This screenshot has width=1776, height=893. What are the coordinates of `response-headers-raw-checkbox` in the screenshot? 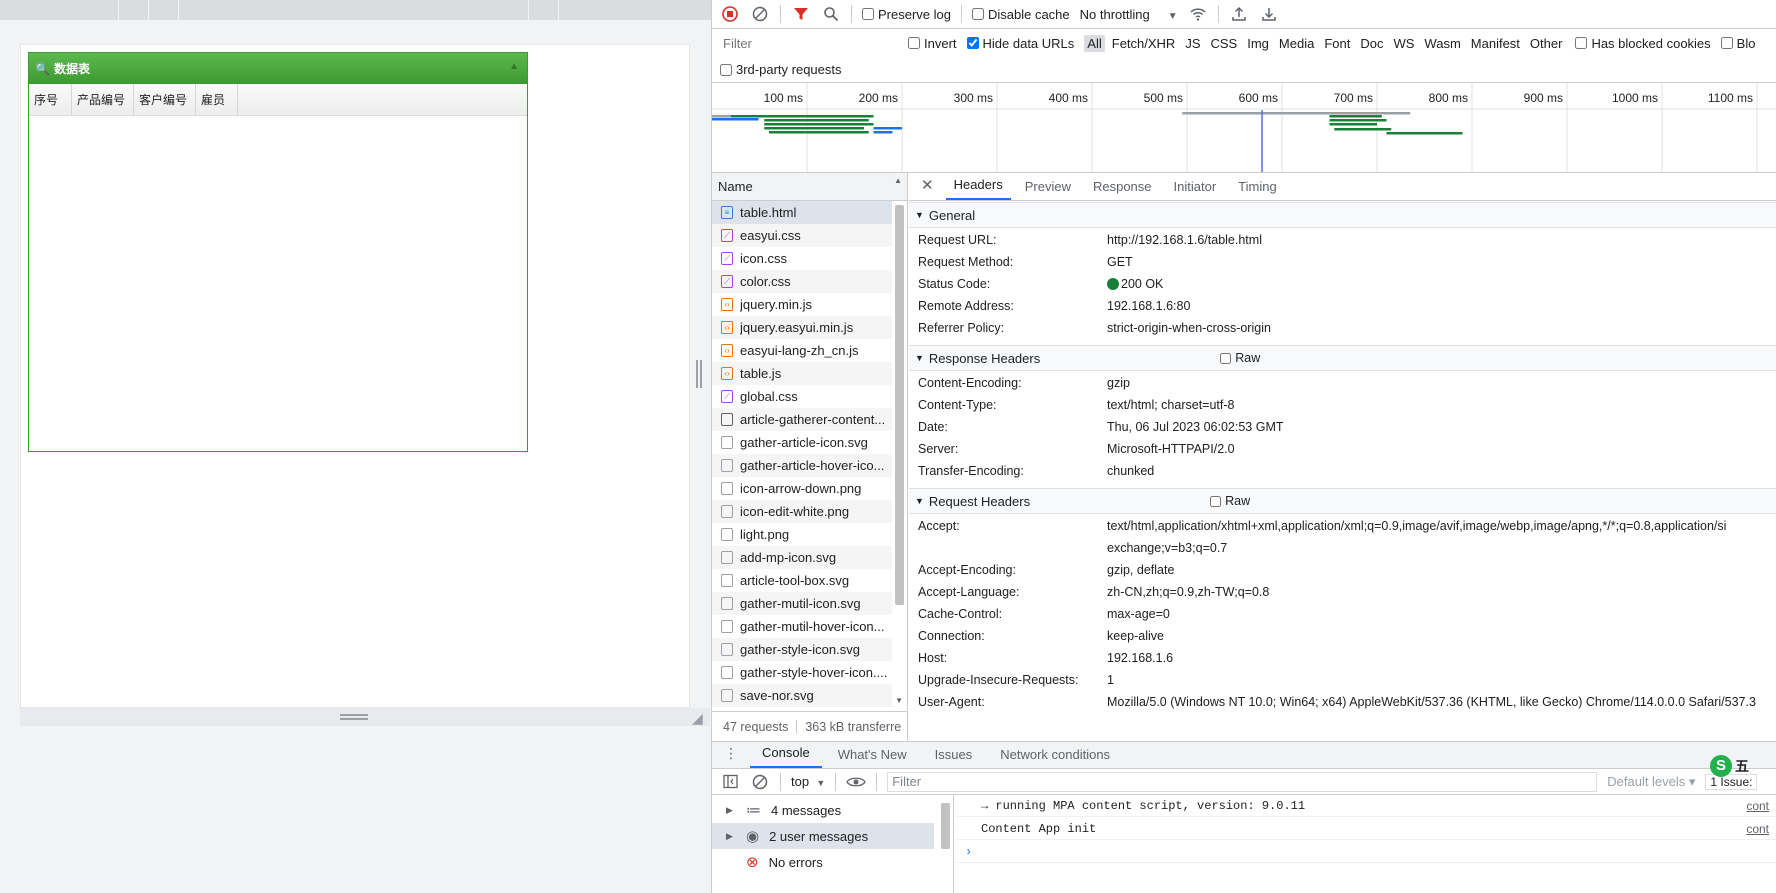 It's located at (1226, 358).